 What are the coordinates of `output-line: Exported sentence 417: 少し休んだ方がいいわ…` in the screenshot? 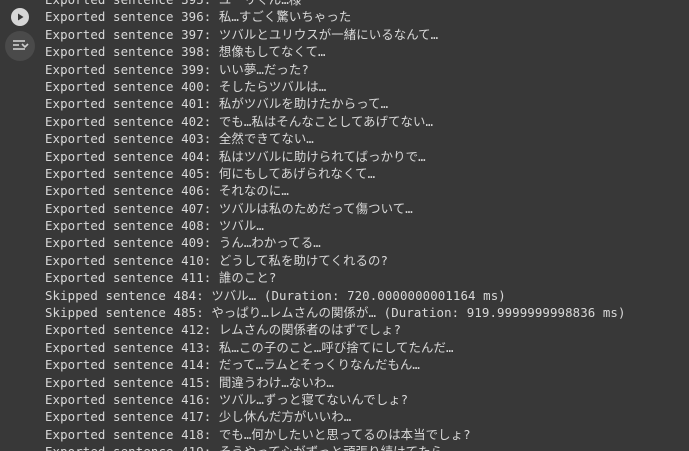 It's located at (198, 417).